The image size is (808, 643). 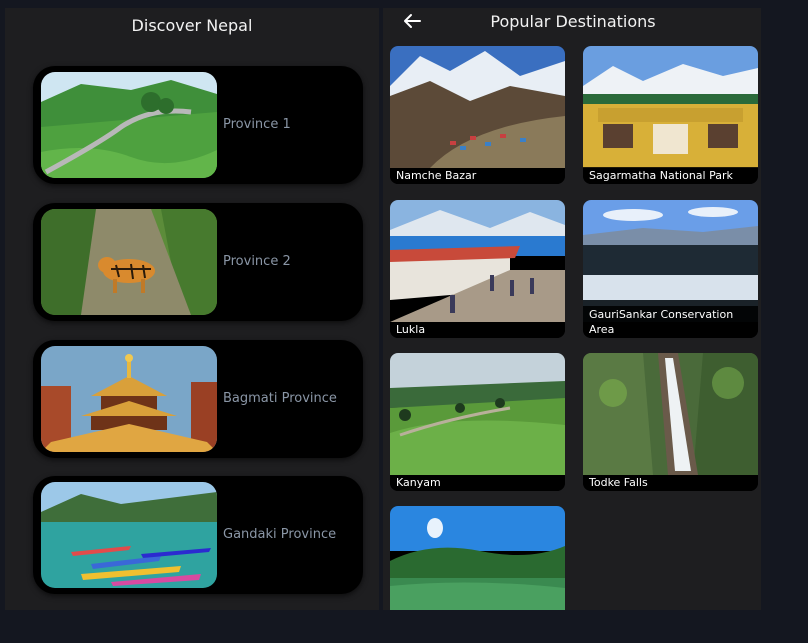 I want to click on province-card-1: Province 1, so click(x=198, y=125).